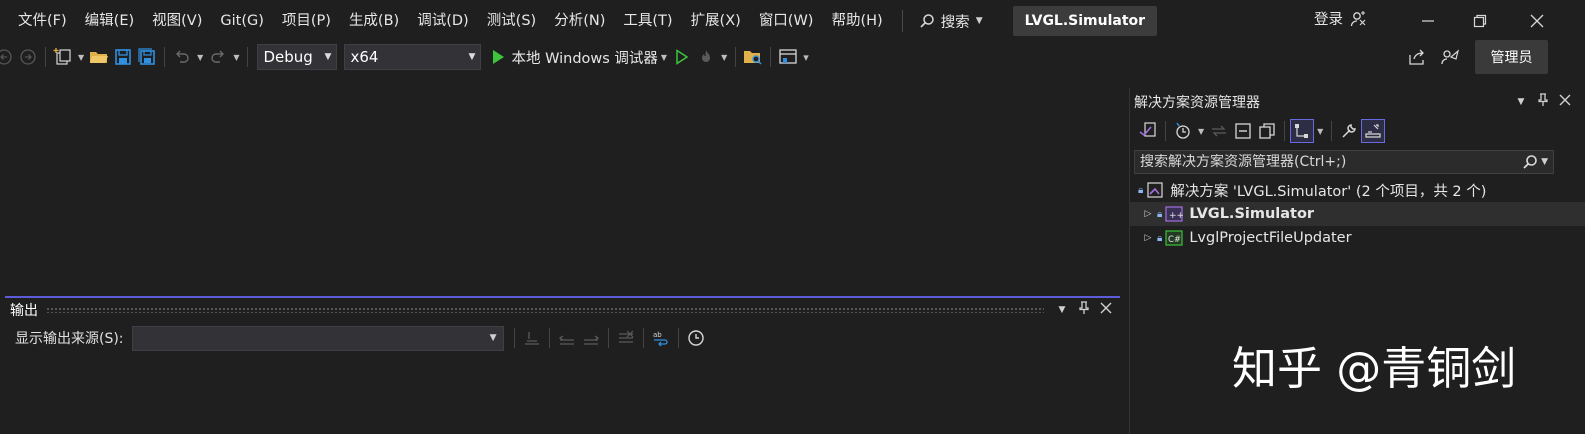  I want to click on menu-file: 文件(F), so click(38, 21).